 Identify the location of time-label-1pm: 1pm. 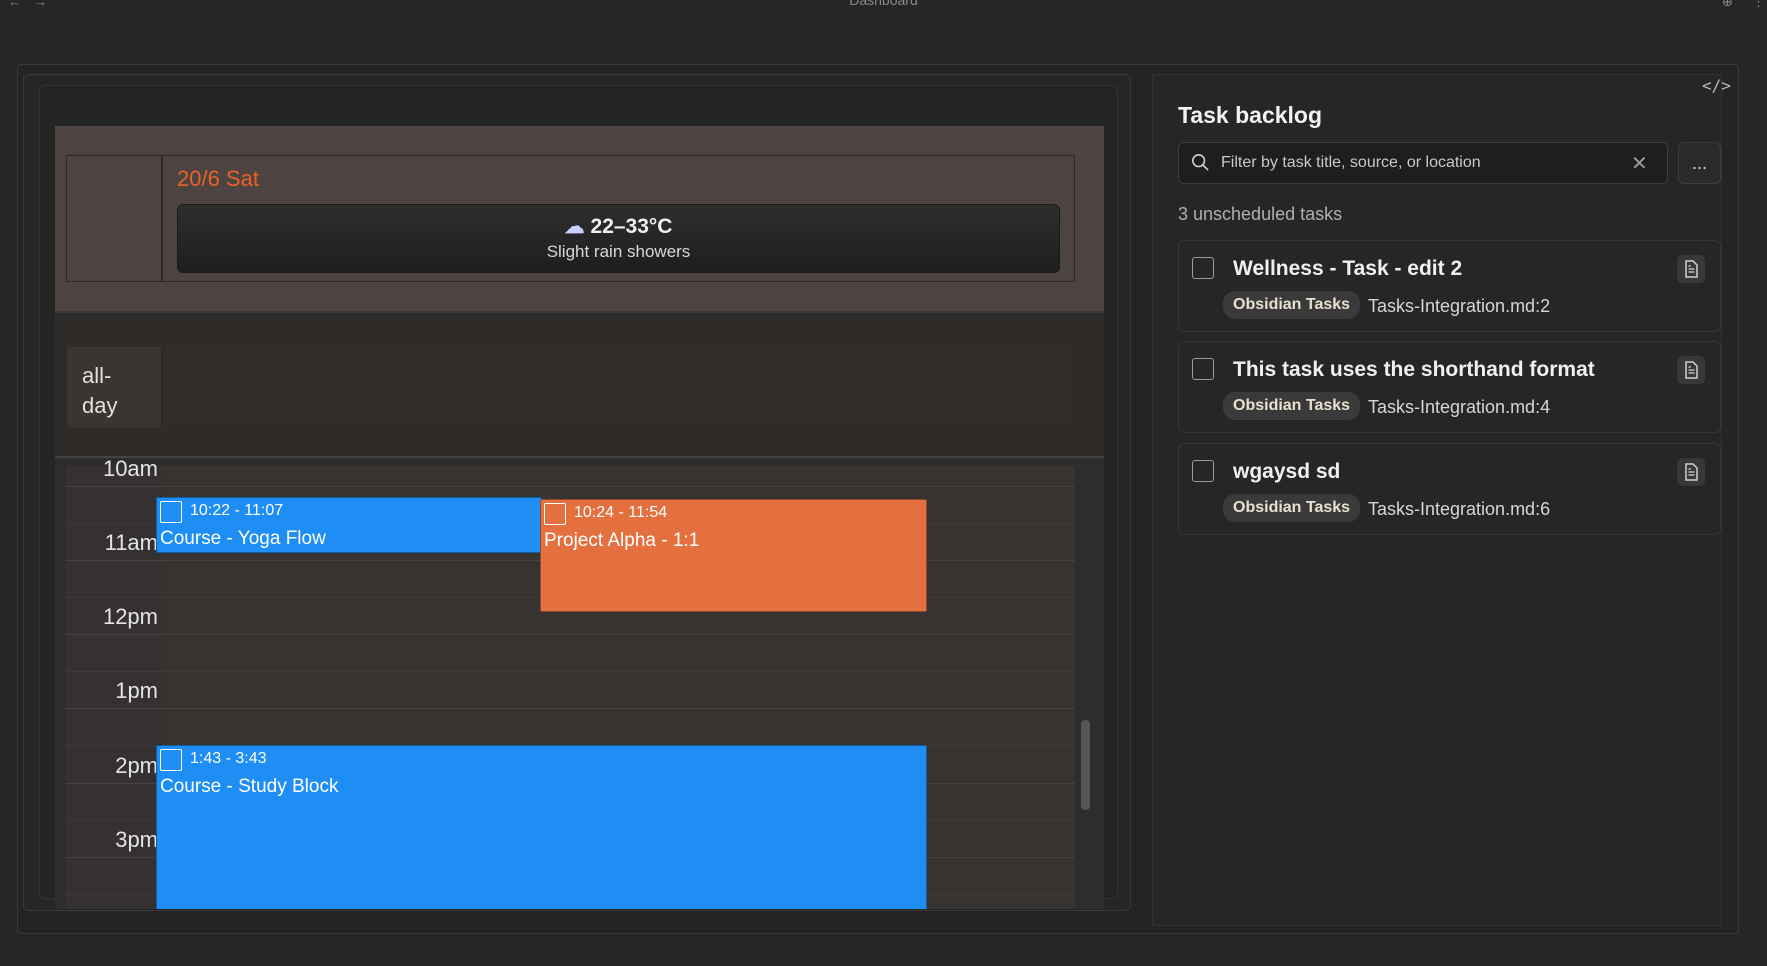
(136, 690).